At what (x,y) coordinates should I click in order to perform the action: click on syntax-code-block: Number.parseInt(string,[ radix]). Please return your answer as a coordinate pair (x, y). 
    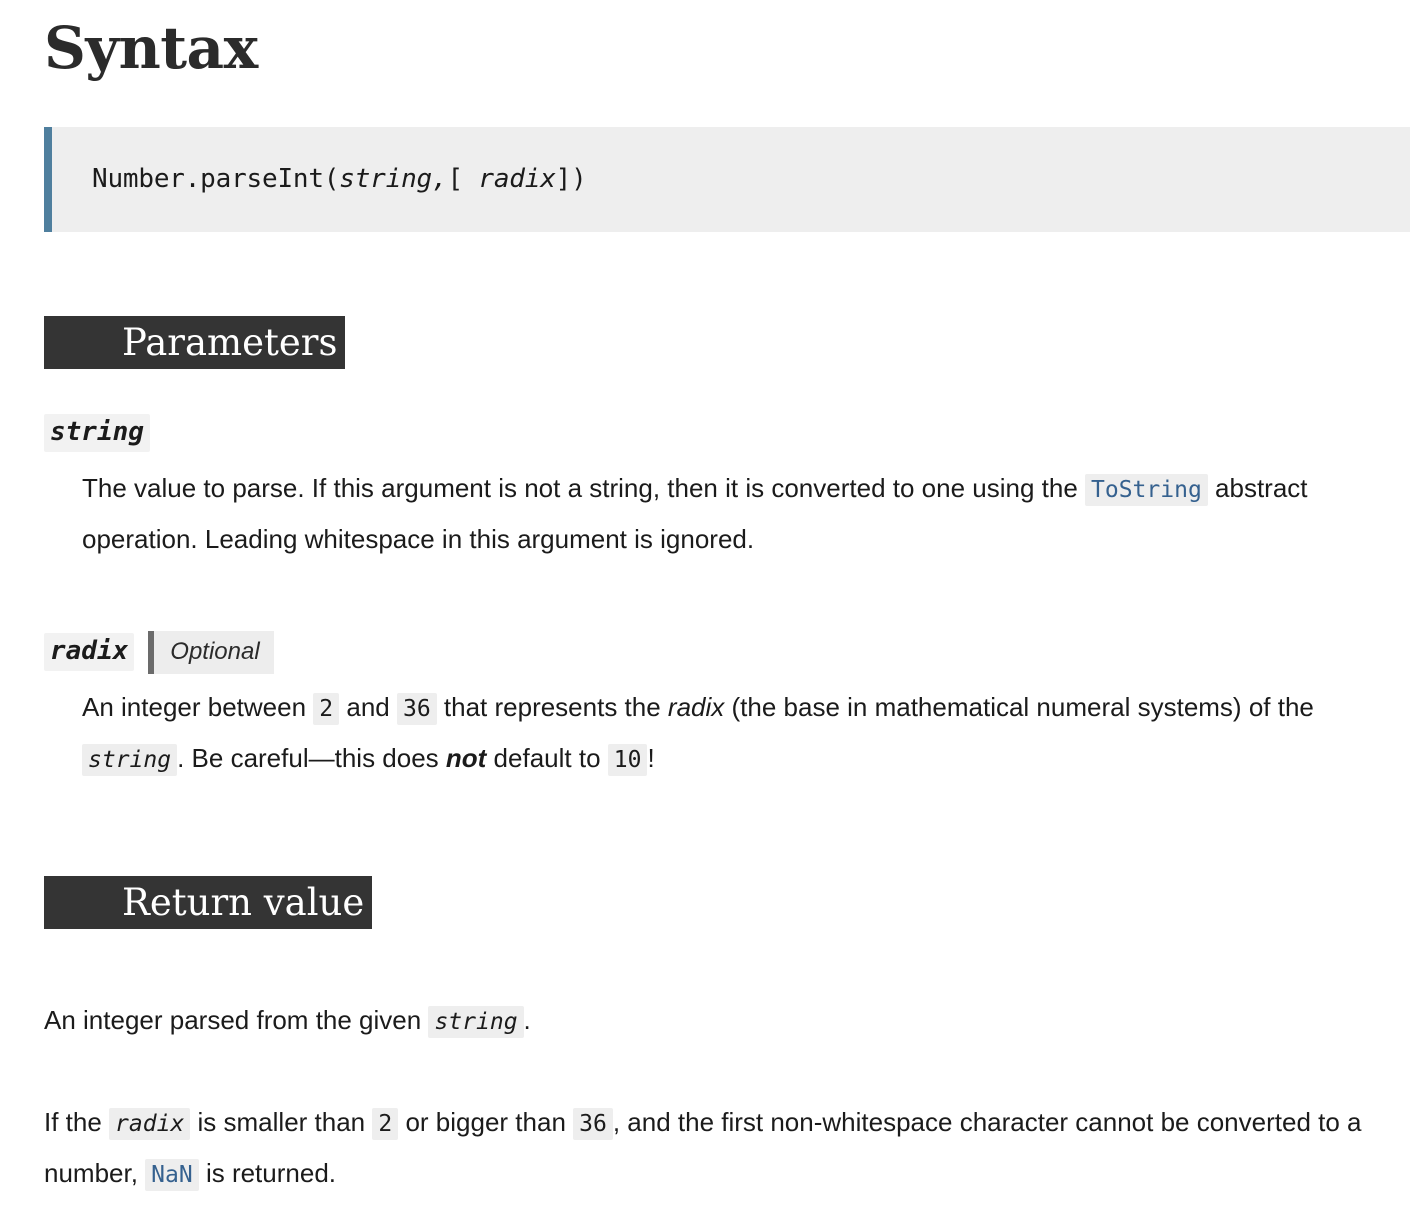
    Looking at the image, I should click on (727, 179).